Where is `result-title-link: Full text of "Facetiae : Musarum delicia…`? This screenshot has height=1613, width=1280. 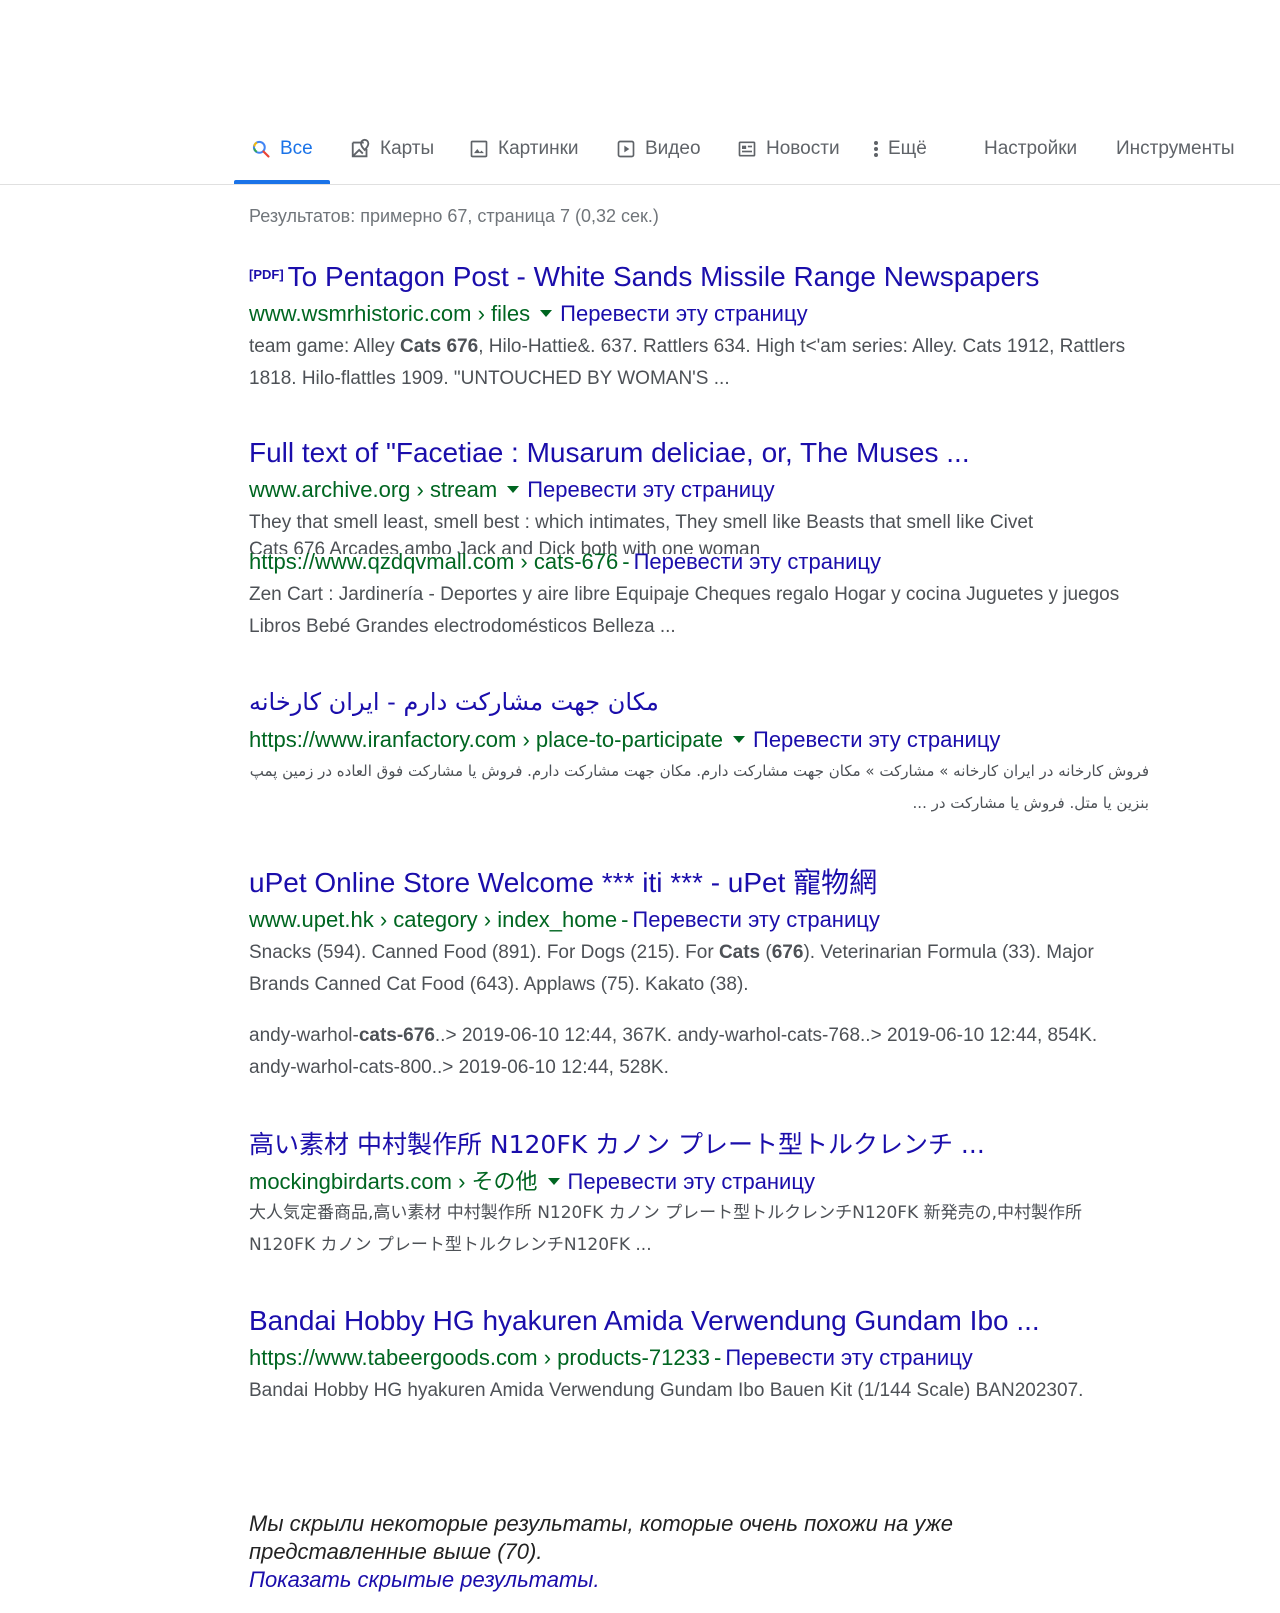
result-title-link: Full text of "Facetiae : Musarum delicia… is located at coordinates (699, 453).